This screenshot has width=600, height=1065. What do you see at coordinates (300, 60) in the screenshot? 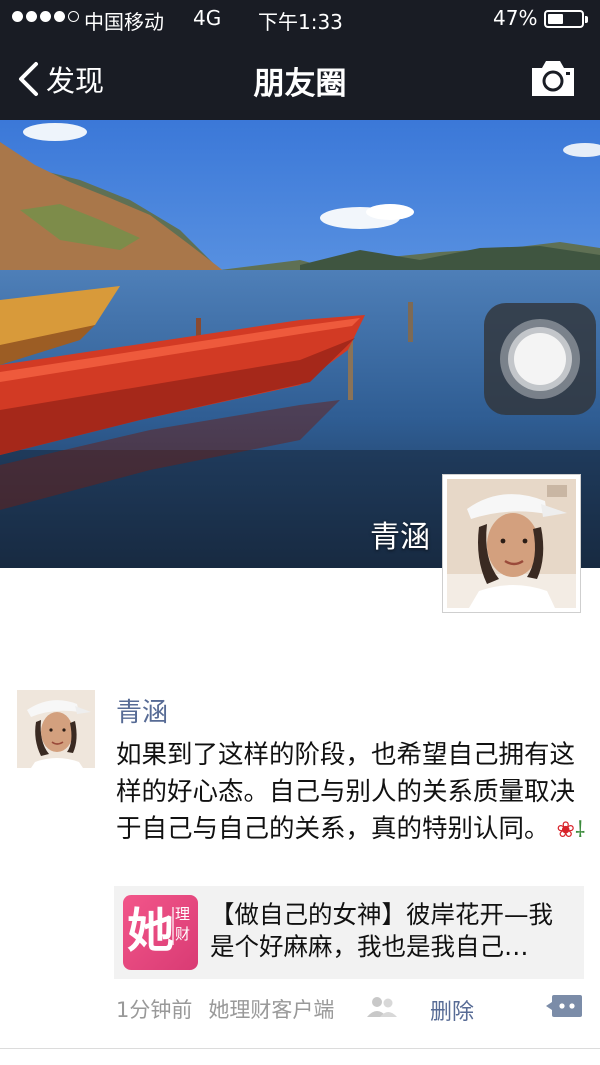
I see `top-bar: 中国移动 4G 下午1:33 47% 发现 朋友圈` at bounding box center [300, 60].